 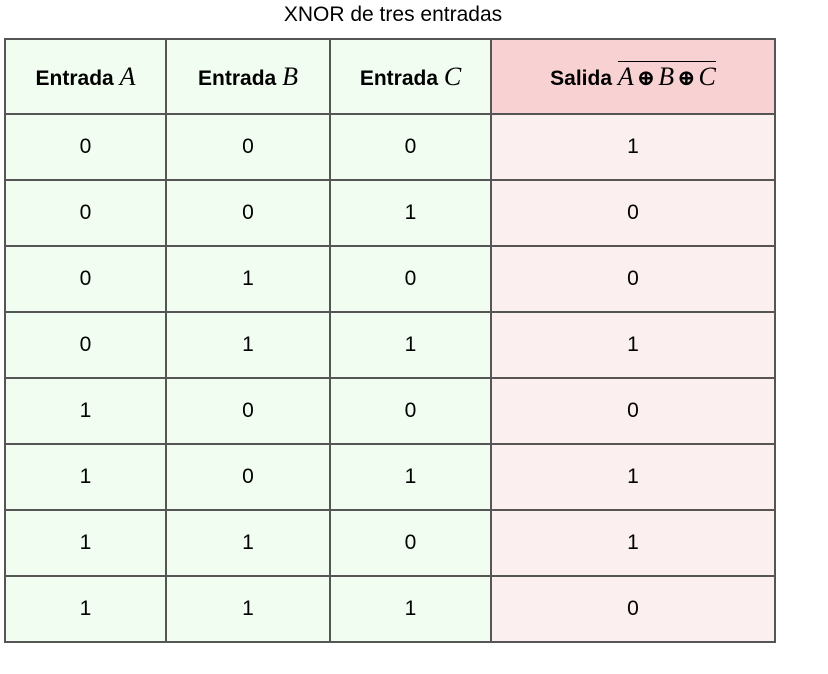 I want to click on table-row: 1011, so click(x=390, y=477).